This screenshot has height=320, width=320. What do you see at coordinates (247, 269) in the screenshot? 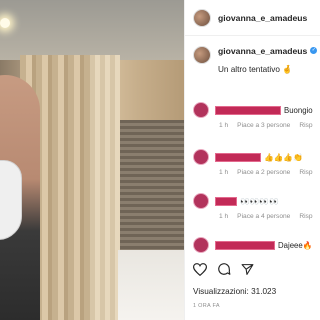
I see `share-icon` at bounding box center [247, 269].